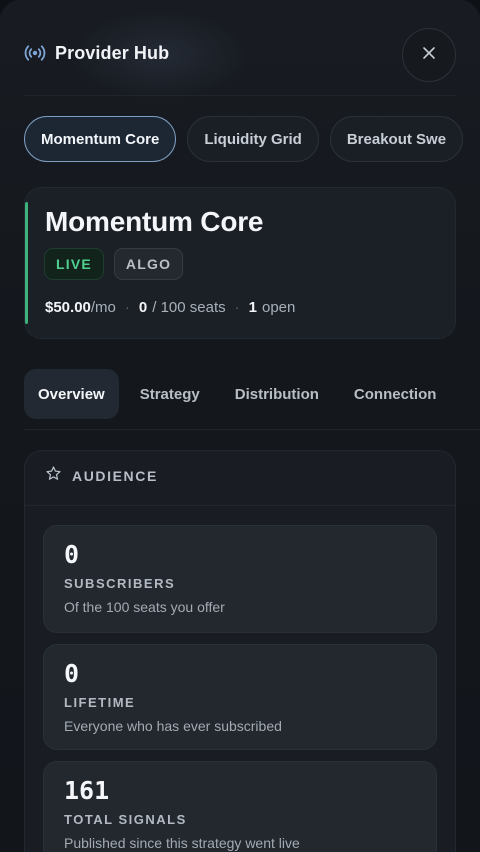 The width and height of the screenshot is (480, 852). What do you see at coordinates (396, 139) in the screenshot?
I see `provider-pill-breakout: Breakout Swe` at bounding box center [396, 139].